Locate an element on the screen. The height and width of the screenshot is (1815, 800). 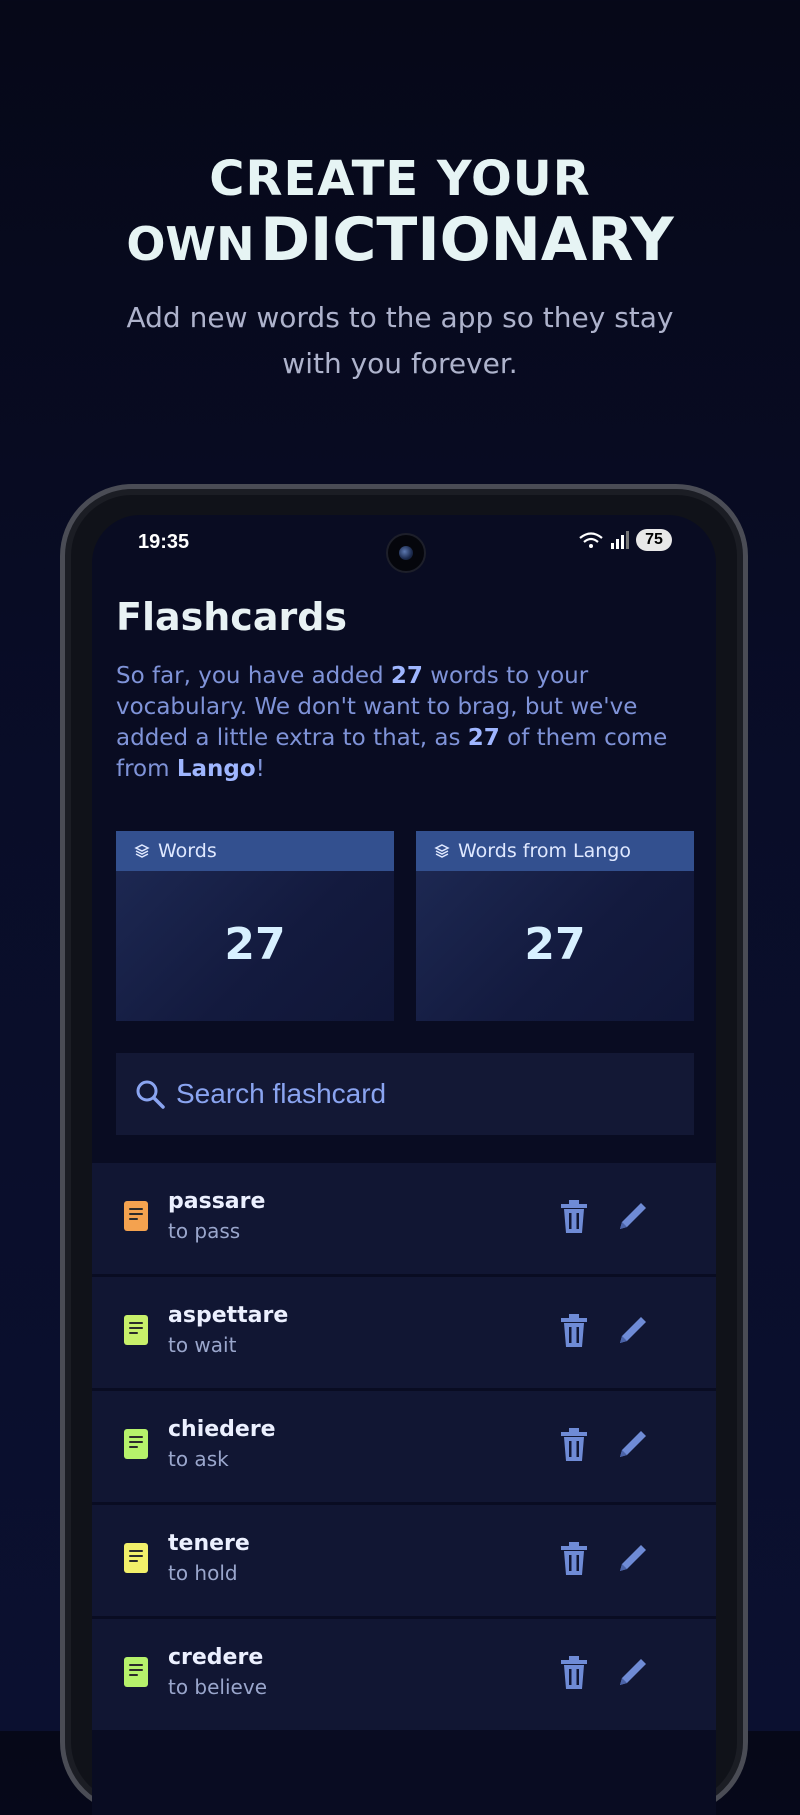
flashcard-row: chiedere to ask is located at coordinates (404, 1446).